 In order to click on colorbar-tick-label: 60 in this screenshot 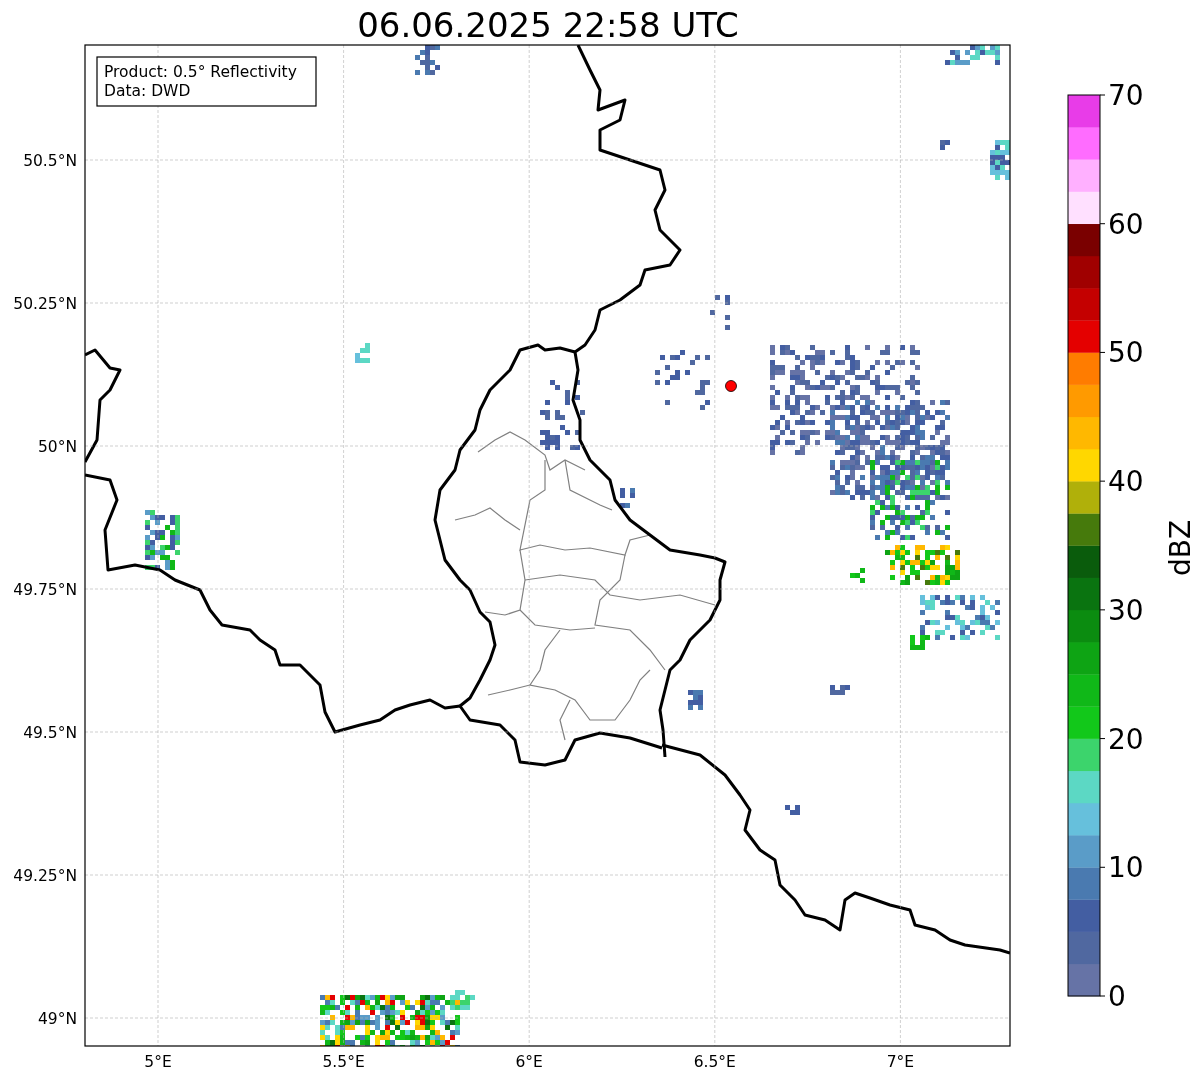, I will do `click(1126, 224)`.